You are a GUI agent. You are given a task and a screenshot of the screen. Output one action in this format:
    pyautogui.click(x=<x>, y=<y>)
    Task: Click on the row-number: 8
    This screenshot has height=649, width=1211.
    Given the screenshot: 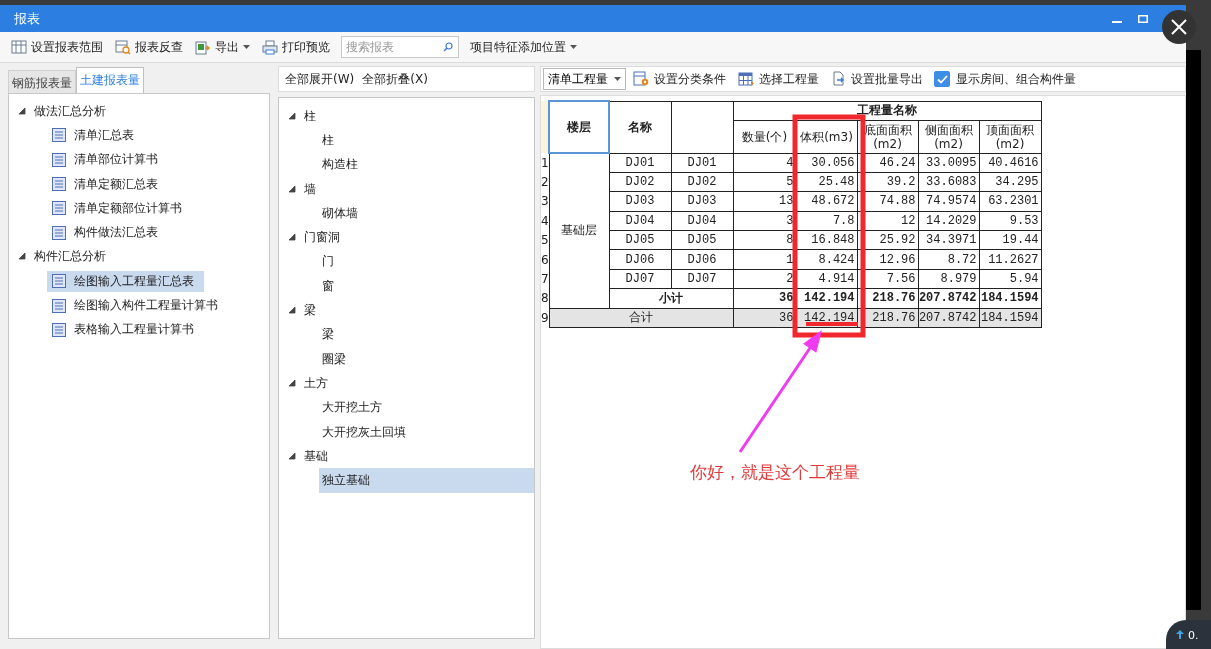 What is the action you would take?
    pyautogui.click(x=545, y=298)
    